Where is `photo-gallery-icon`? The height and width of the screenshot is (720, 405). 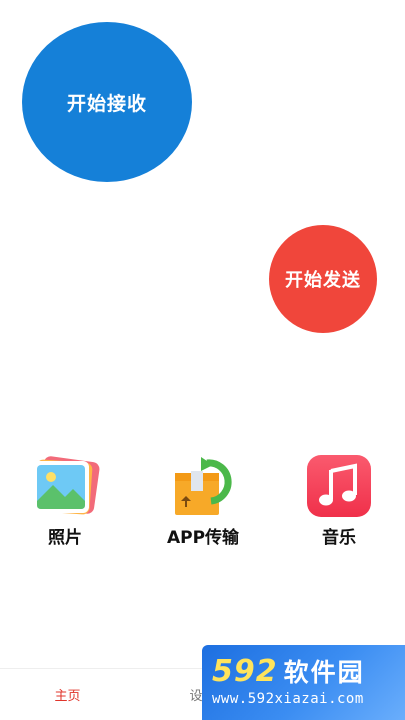 photo-gallery-icon is located at coordinates (65, 486).